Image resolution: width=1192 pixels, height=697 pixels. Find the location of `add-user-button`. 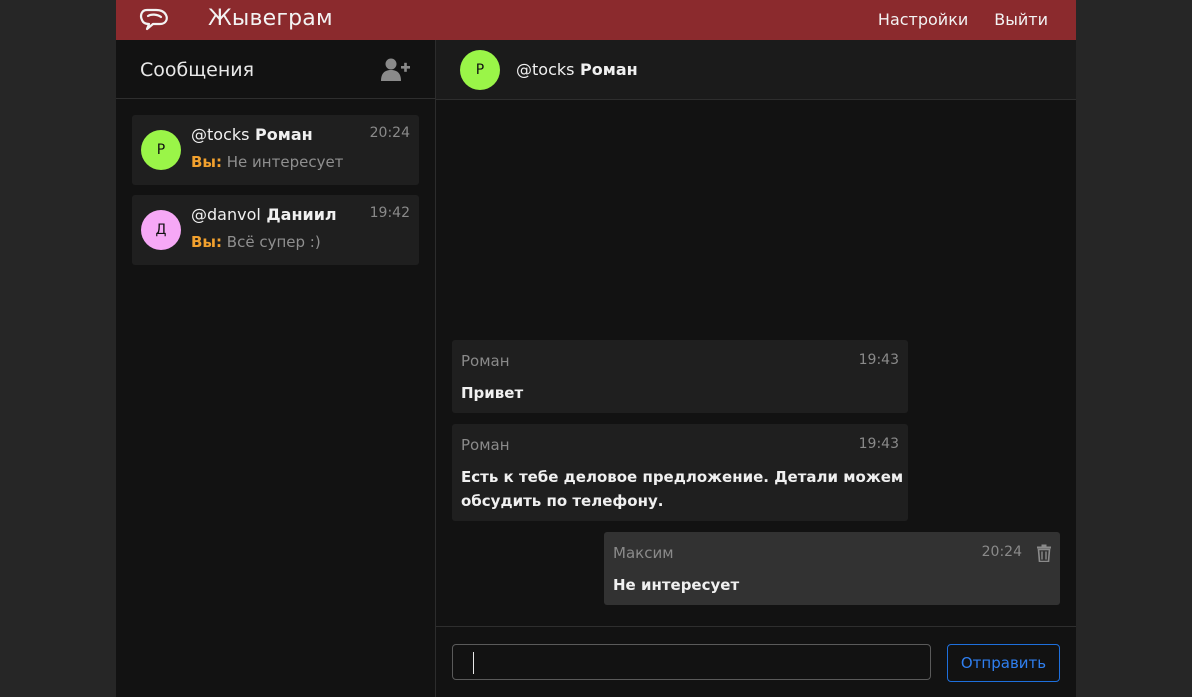

add-user-button is located at coordinates (396, 70).